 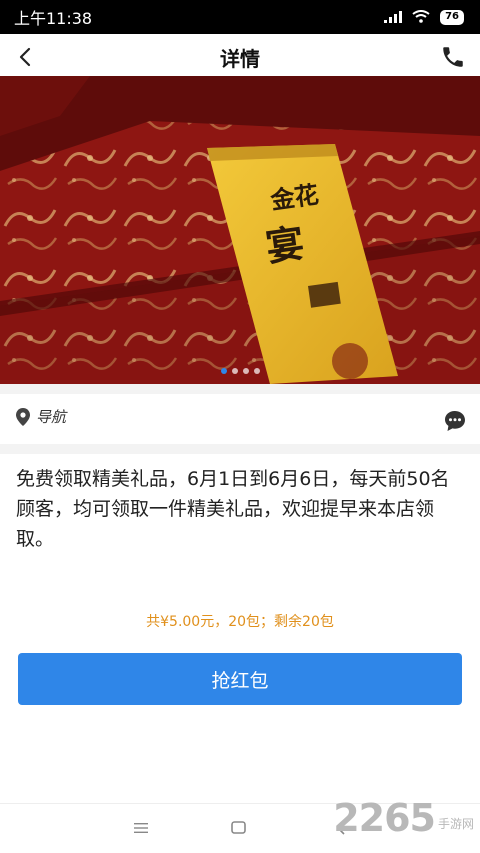 I want to click on status-time: 上午11:38, so click(x=53, y=18).